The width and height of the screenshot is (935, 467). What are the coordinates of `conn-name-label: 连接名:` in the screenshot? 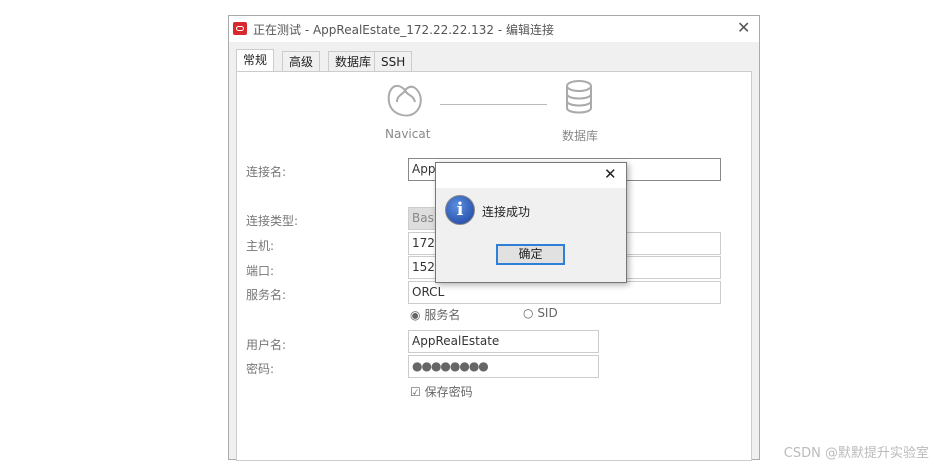 It's located at (266, 172).